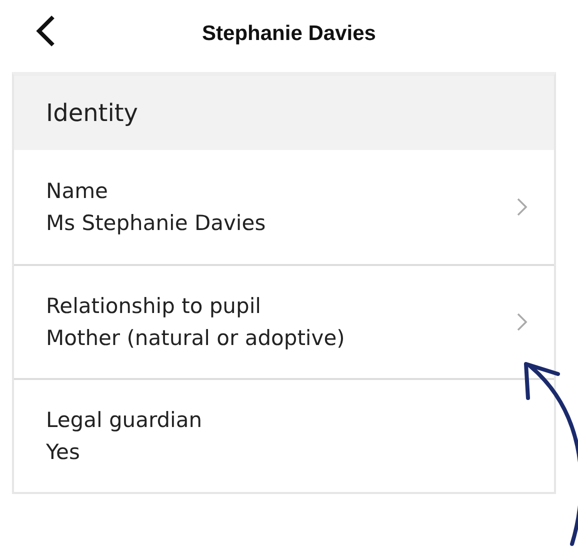 The width and height of the screenshot is (578, 547). Describe the element at coordinates (154, 306) in the screenshot. I see `field-label: Relationship to pupil` at that location.